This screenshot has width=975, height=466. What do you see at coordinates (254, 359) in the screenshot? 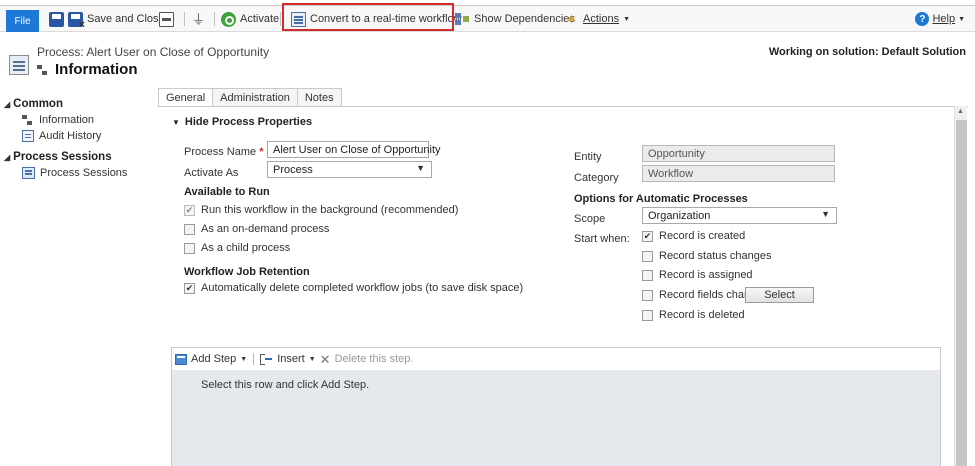
I see `toolbar-separator` at bounding box center [254, 359].